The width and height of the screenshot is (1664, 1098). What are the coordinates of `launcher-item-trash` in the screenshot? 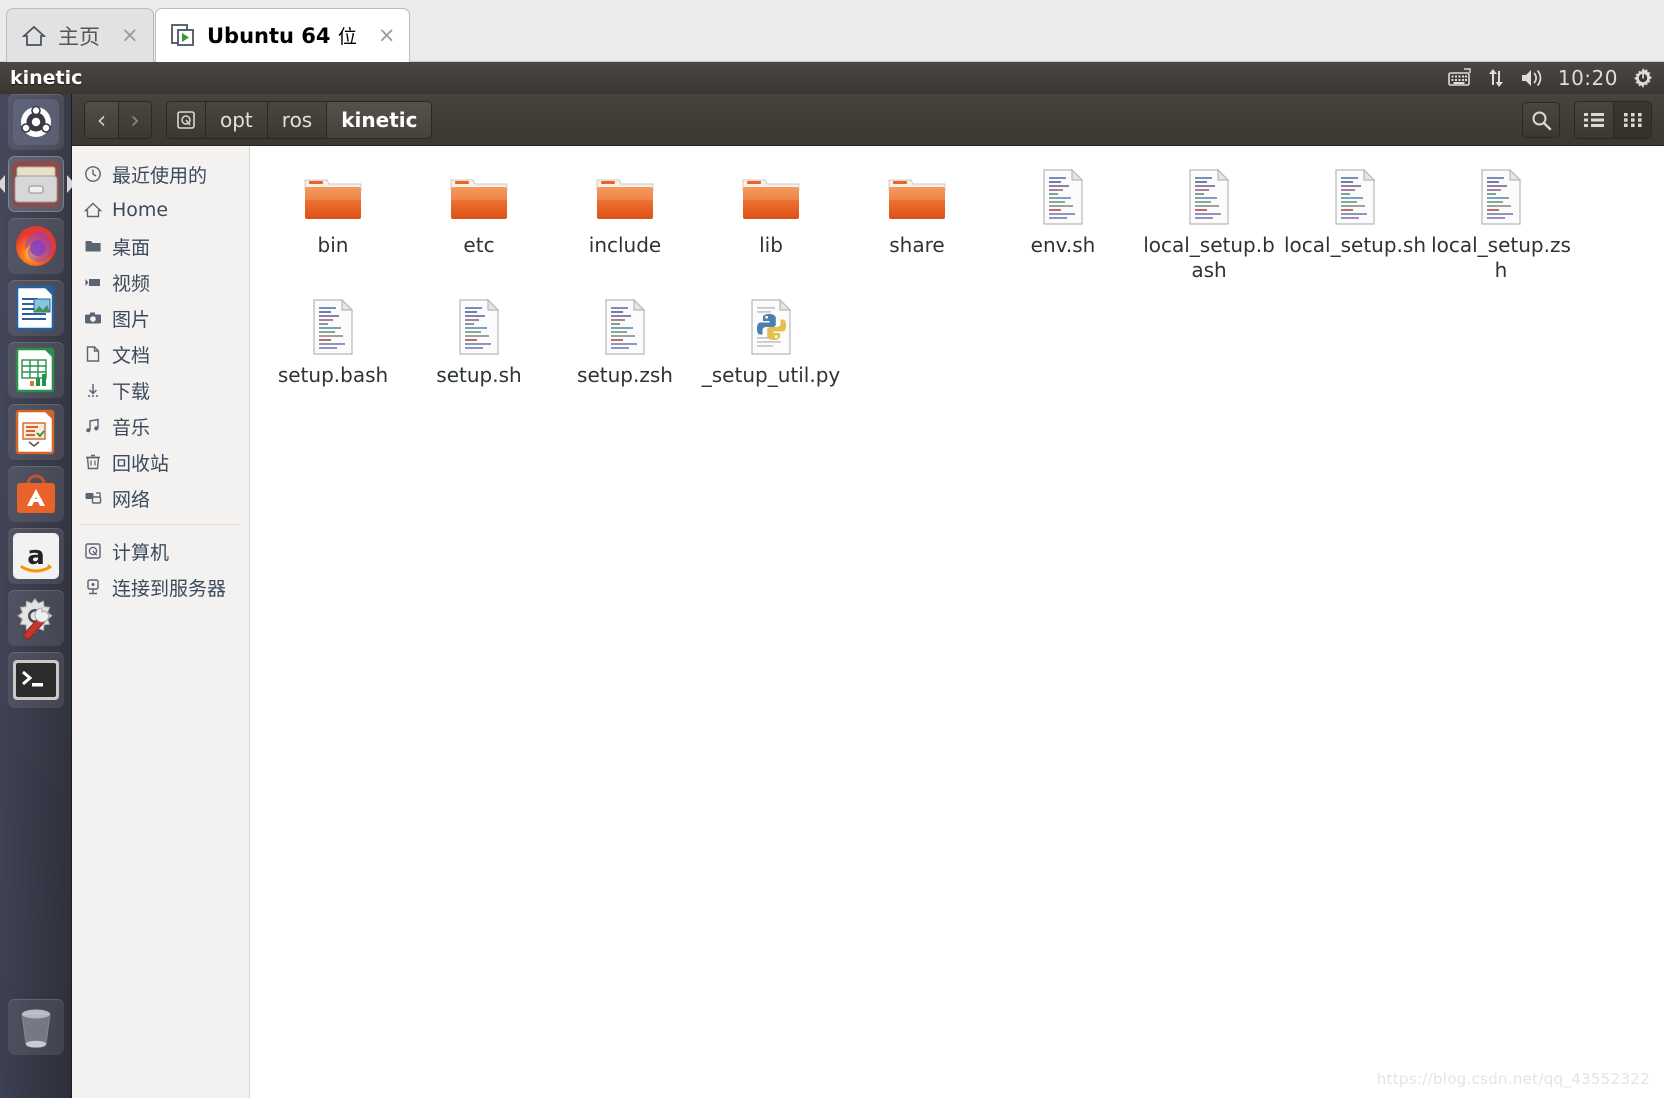 It's located at (36, 1027).